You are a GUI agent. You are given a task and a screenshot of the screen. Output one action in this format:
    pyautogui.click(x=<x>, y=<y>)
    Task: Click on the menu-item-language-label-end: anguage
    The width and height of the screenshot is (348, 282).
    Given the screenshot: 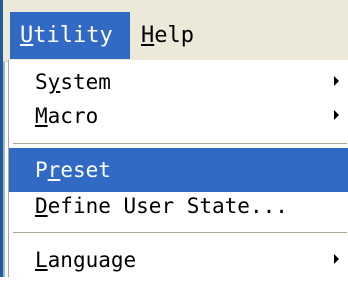 What is the action you would take?
    pyautogui.click(x=92, y=260)
    